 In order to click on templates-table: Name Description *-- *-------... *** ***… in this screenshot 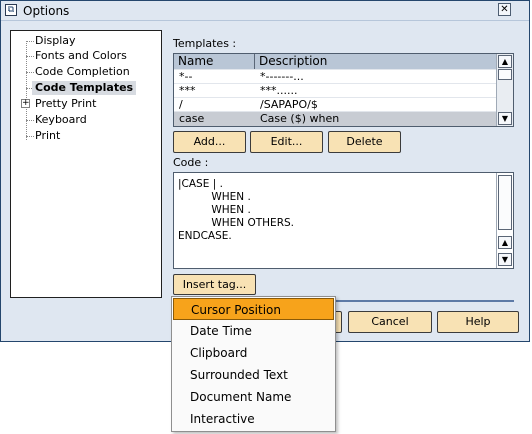, I will do `click(343, 90)`.